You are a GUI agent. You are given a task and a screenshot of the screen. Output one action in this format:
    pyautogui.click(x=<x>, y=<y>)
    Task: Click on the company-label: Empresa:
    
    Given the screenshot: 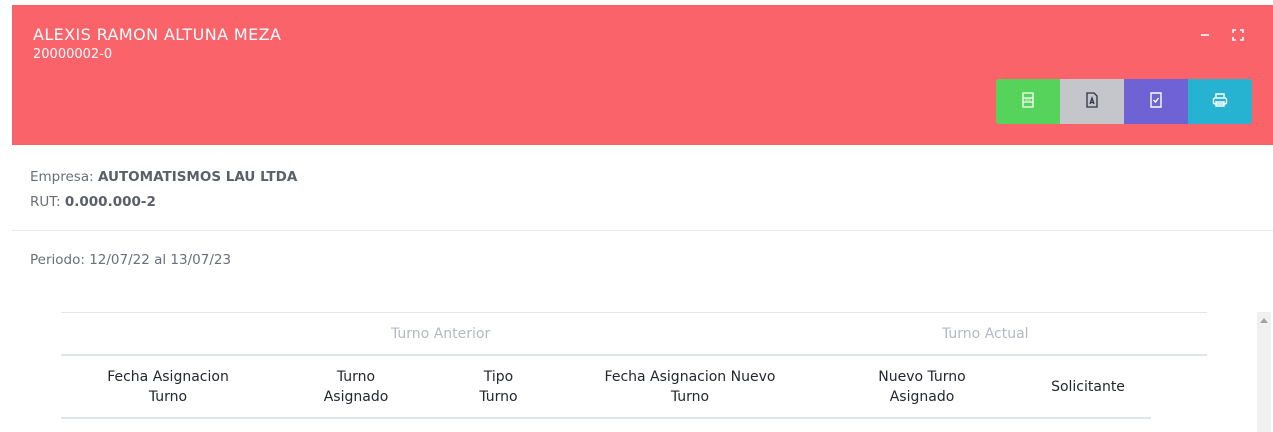 What is the action you would take?
    pyautogui.click(x=62, y=177)
    